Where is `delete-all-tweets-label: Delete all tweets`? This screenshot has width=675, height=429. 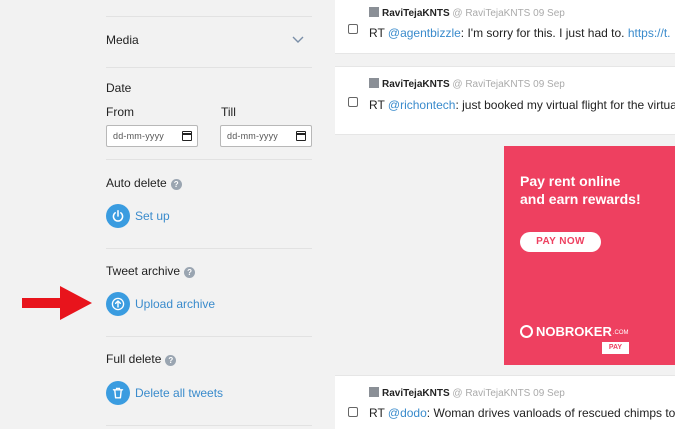
delete-all-tweets-label: Delete all tweets is located at coordinates (179, 393).